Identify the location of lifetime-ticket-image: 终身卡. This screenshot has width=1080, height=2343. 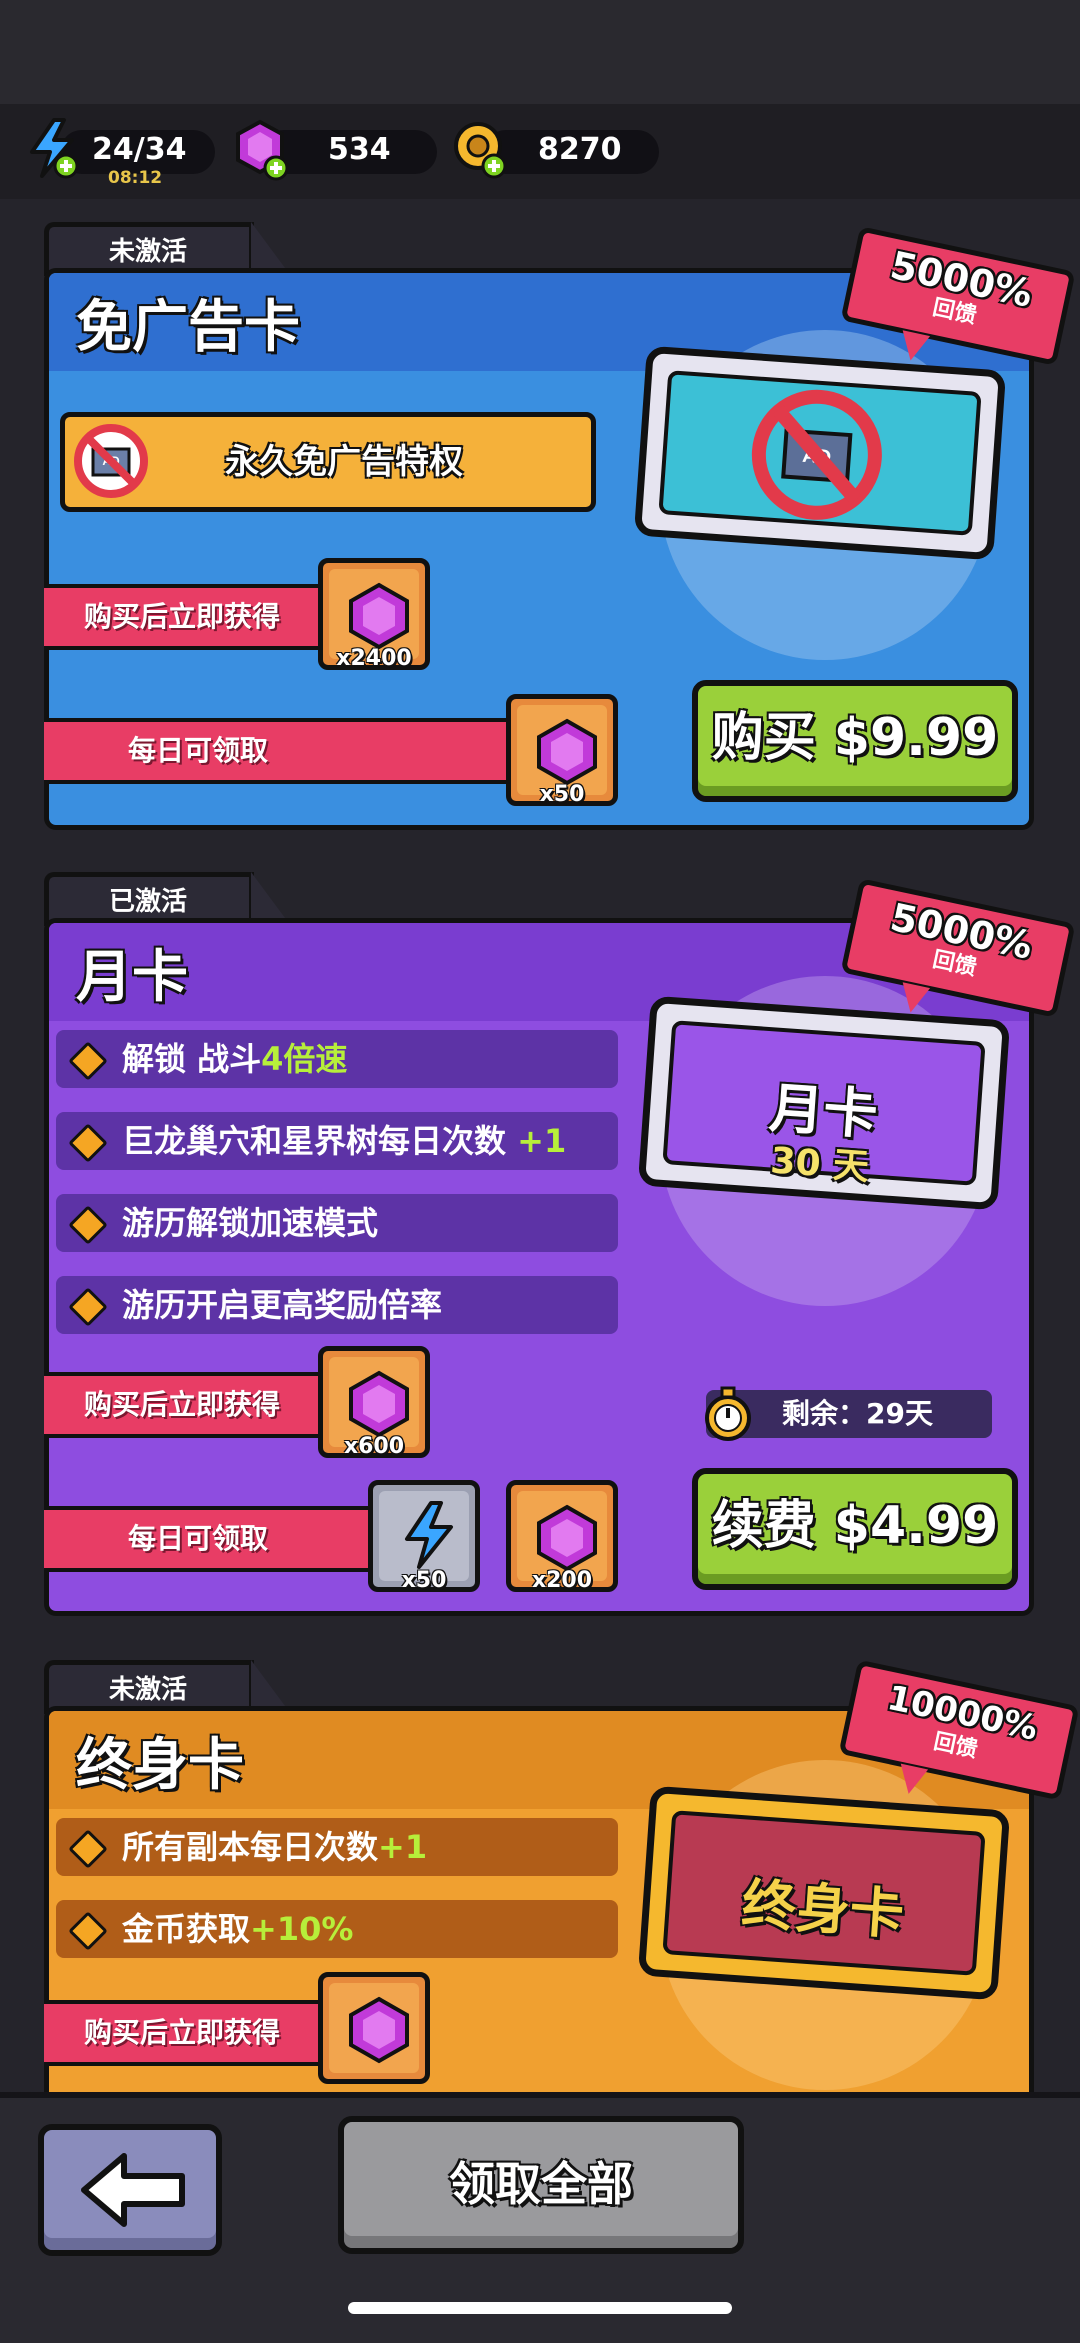
(824, 1893).